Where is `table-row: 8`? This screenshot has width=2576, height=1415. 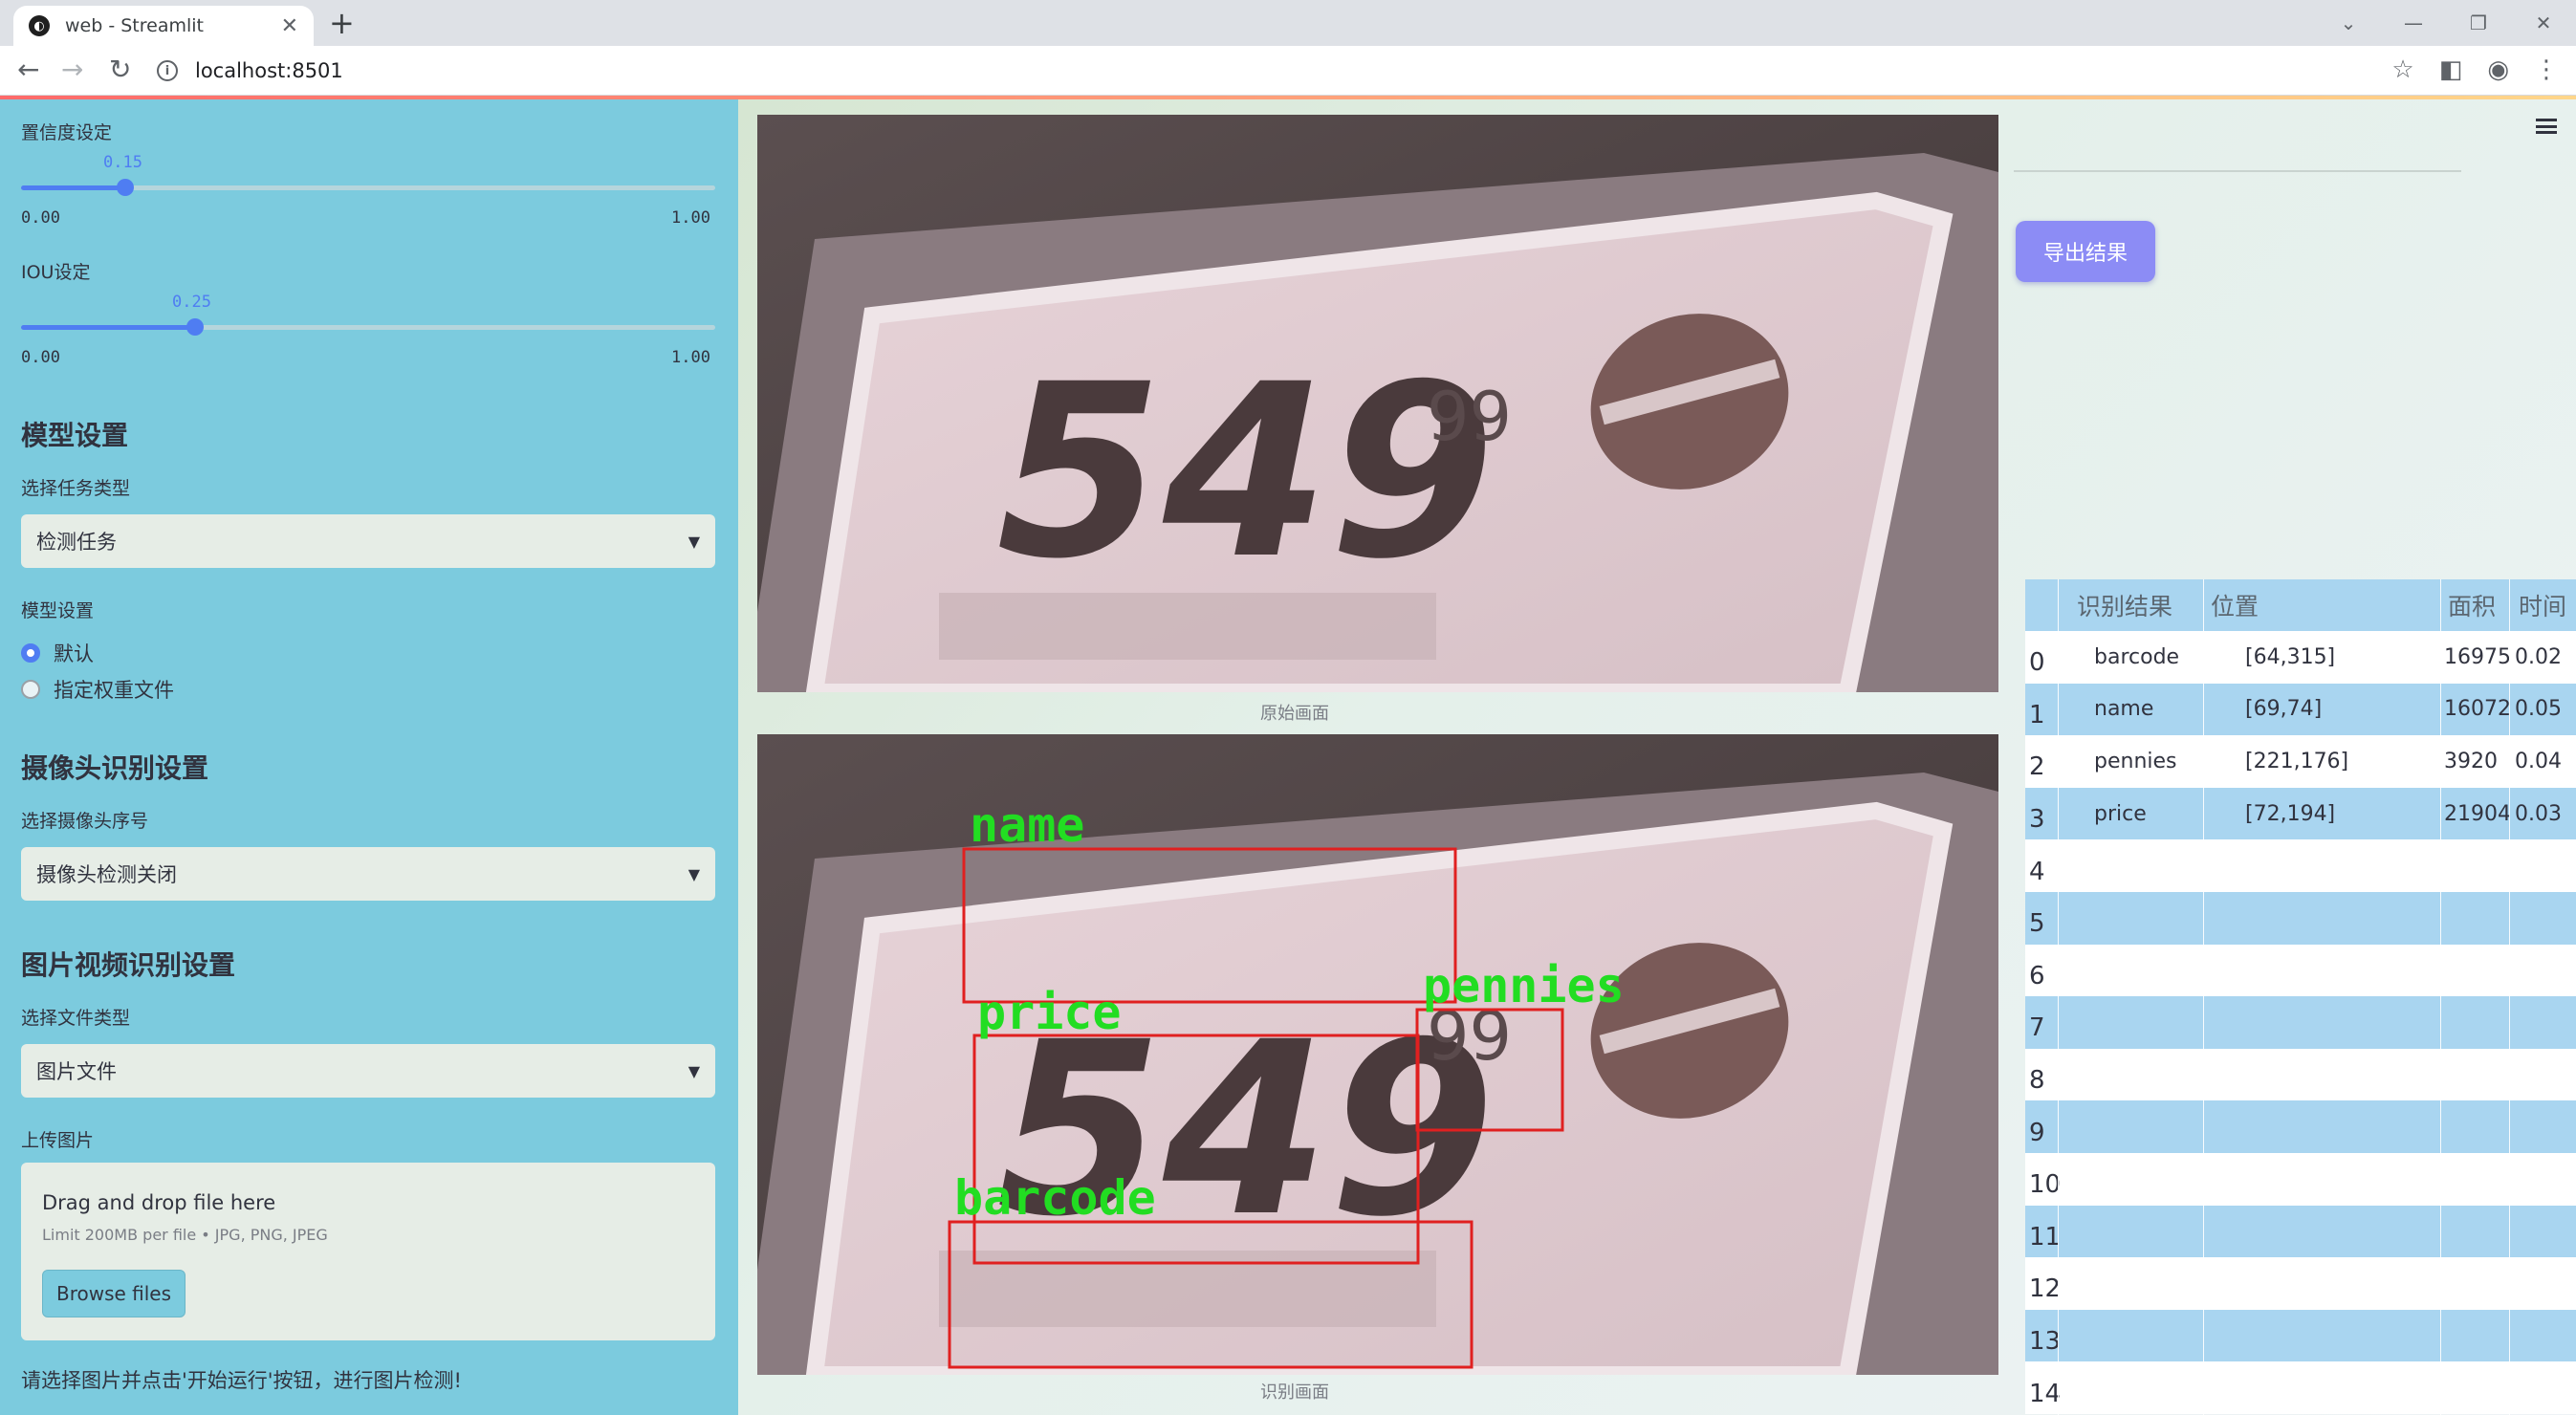 table-row: 8 is located at coordinates (2300, 1074).